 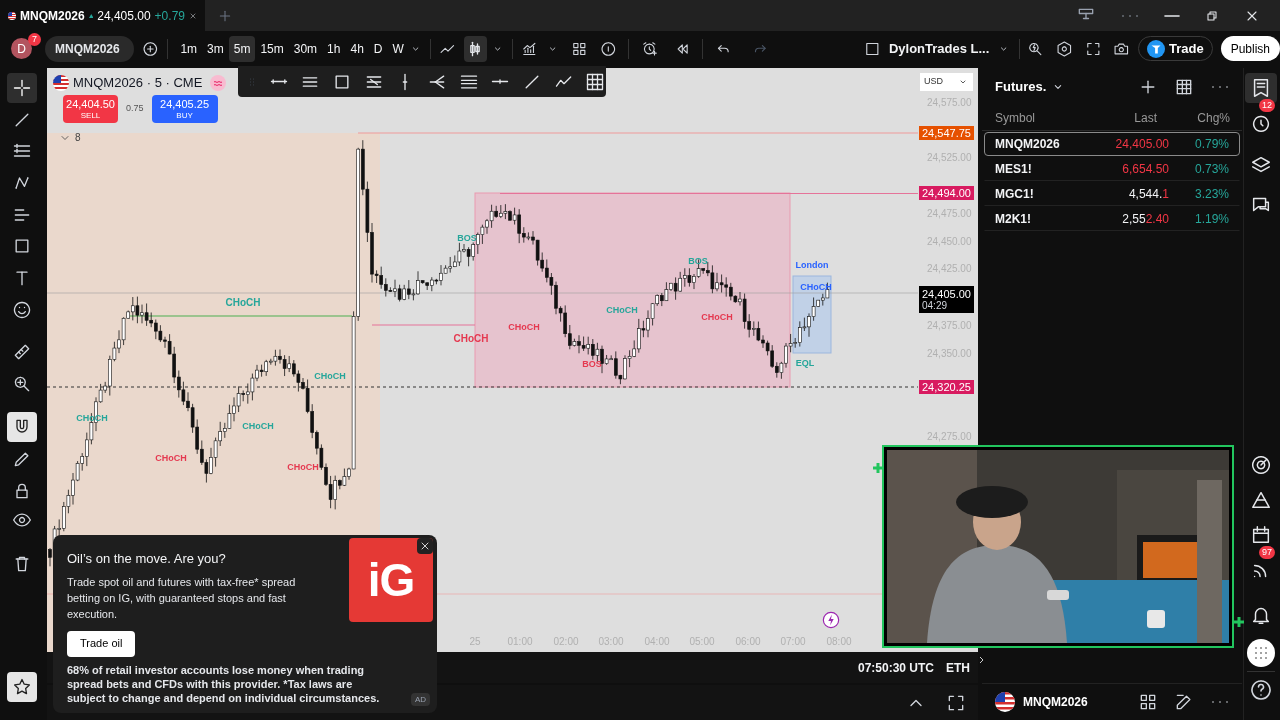 What do you see at coordinates (1261, 653) in the screenshot?
I see `apps-button` at bounding box center [1261, 653].